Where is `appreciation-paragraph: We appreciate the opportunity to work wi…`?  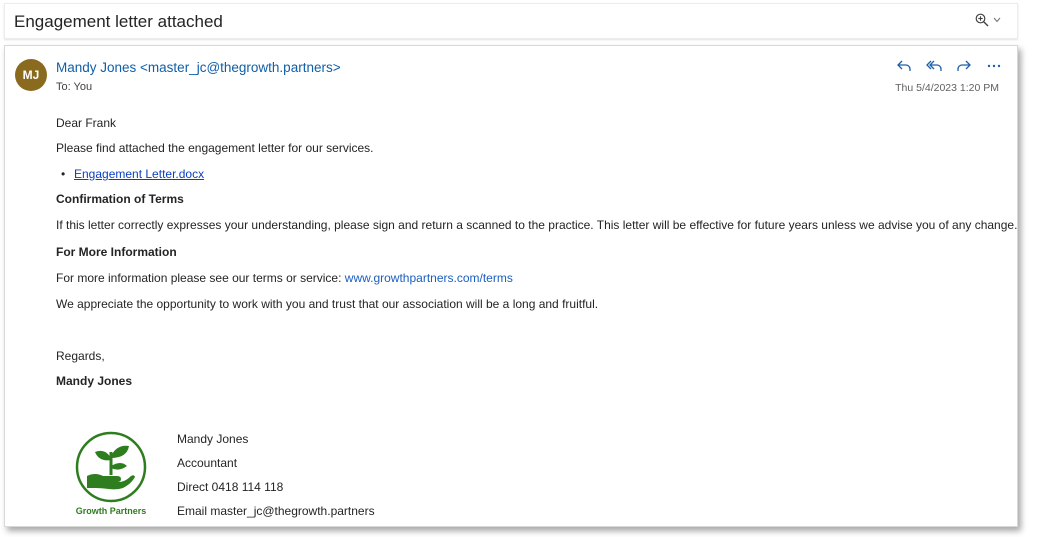 appreciation-paragraph: We appreciate the opportunity to work wi… is located at coordinates (327, 304).